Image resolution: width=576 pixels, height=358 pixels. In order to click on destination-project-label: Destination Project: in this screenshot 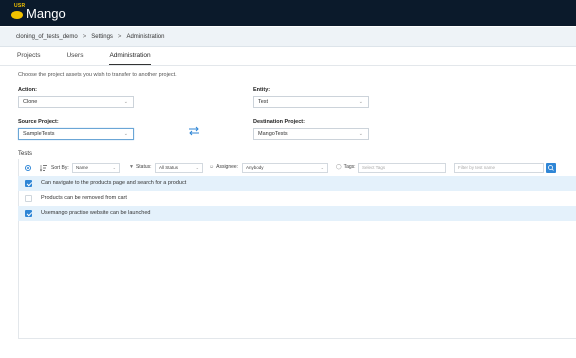, I will do `click(279, 122)`.